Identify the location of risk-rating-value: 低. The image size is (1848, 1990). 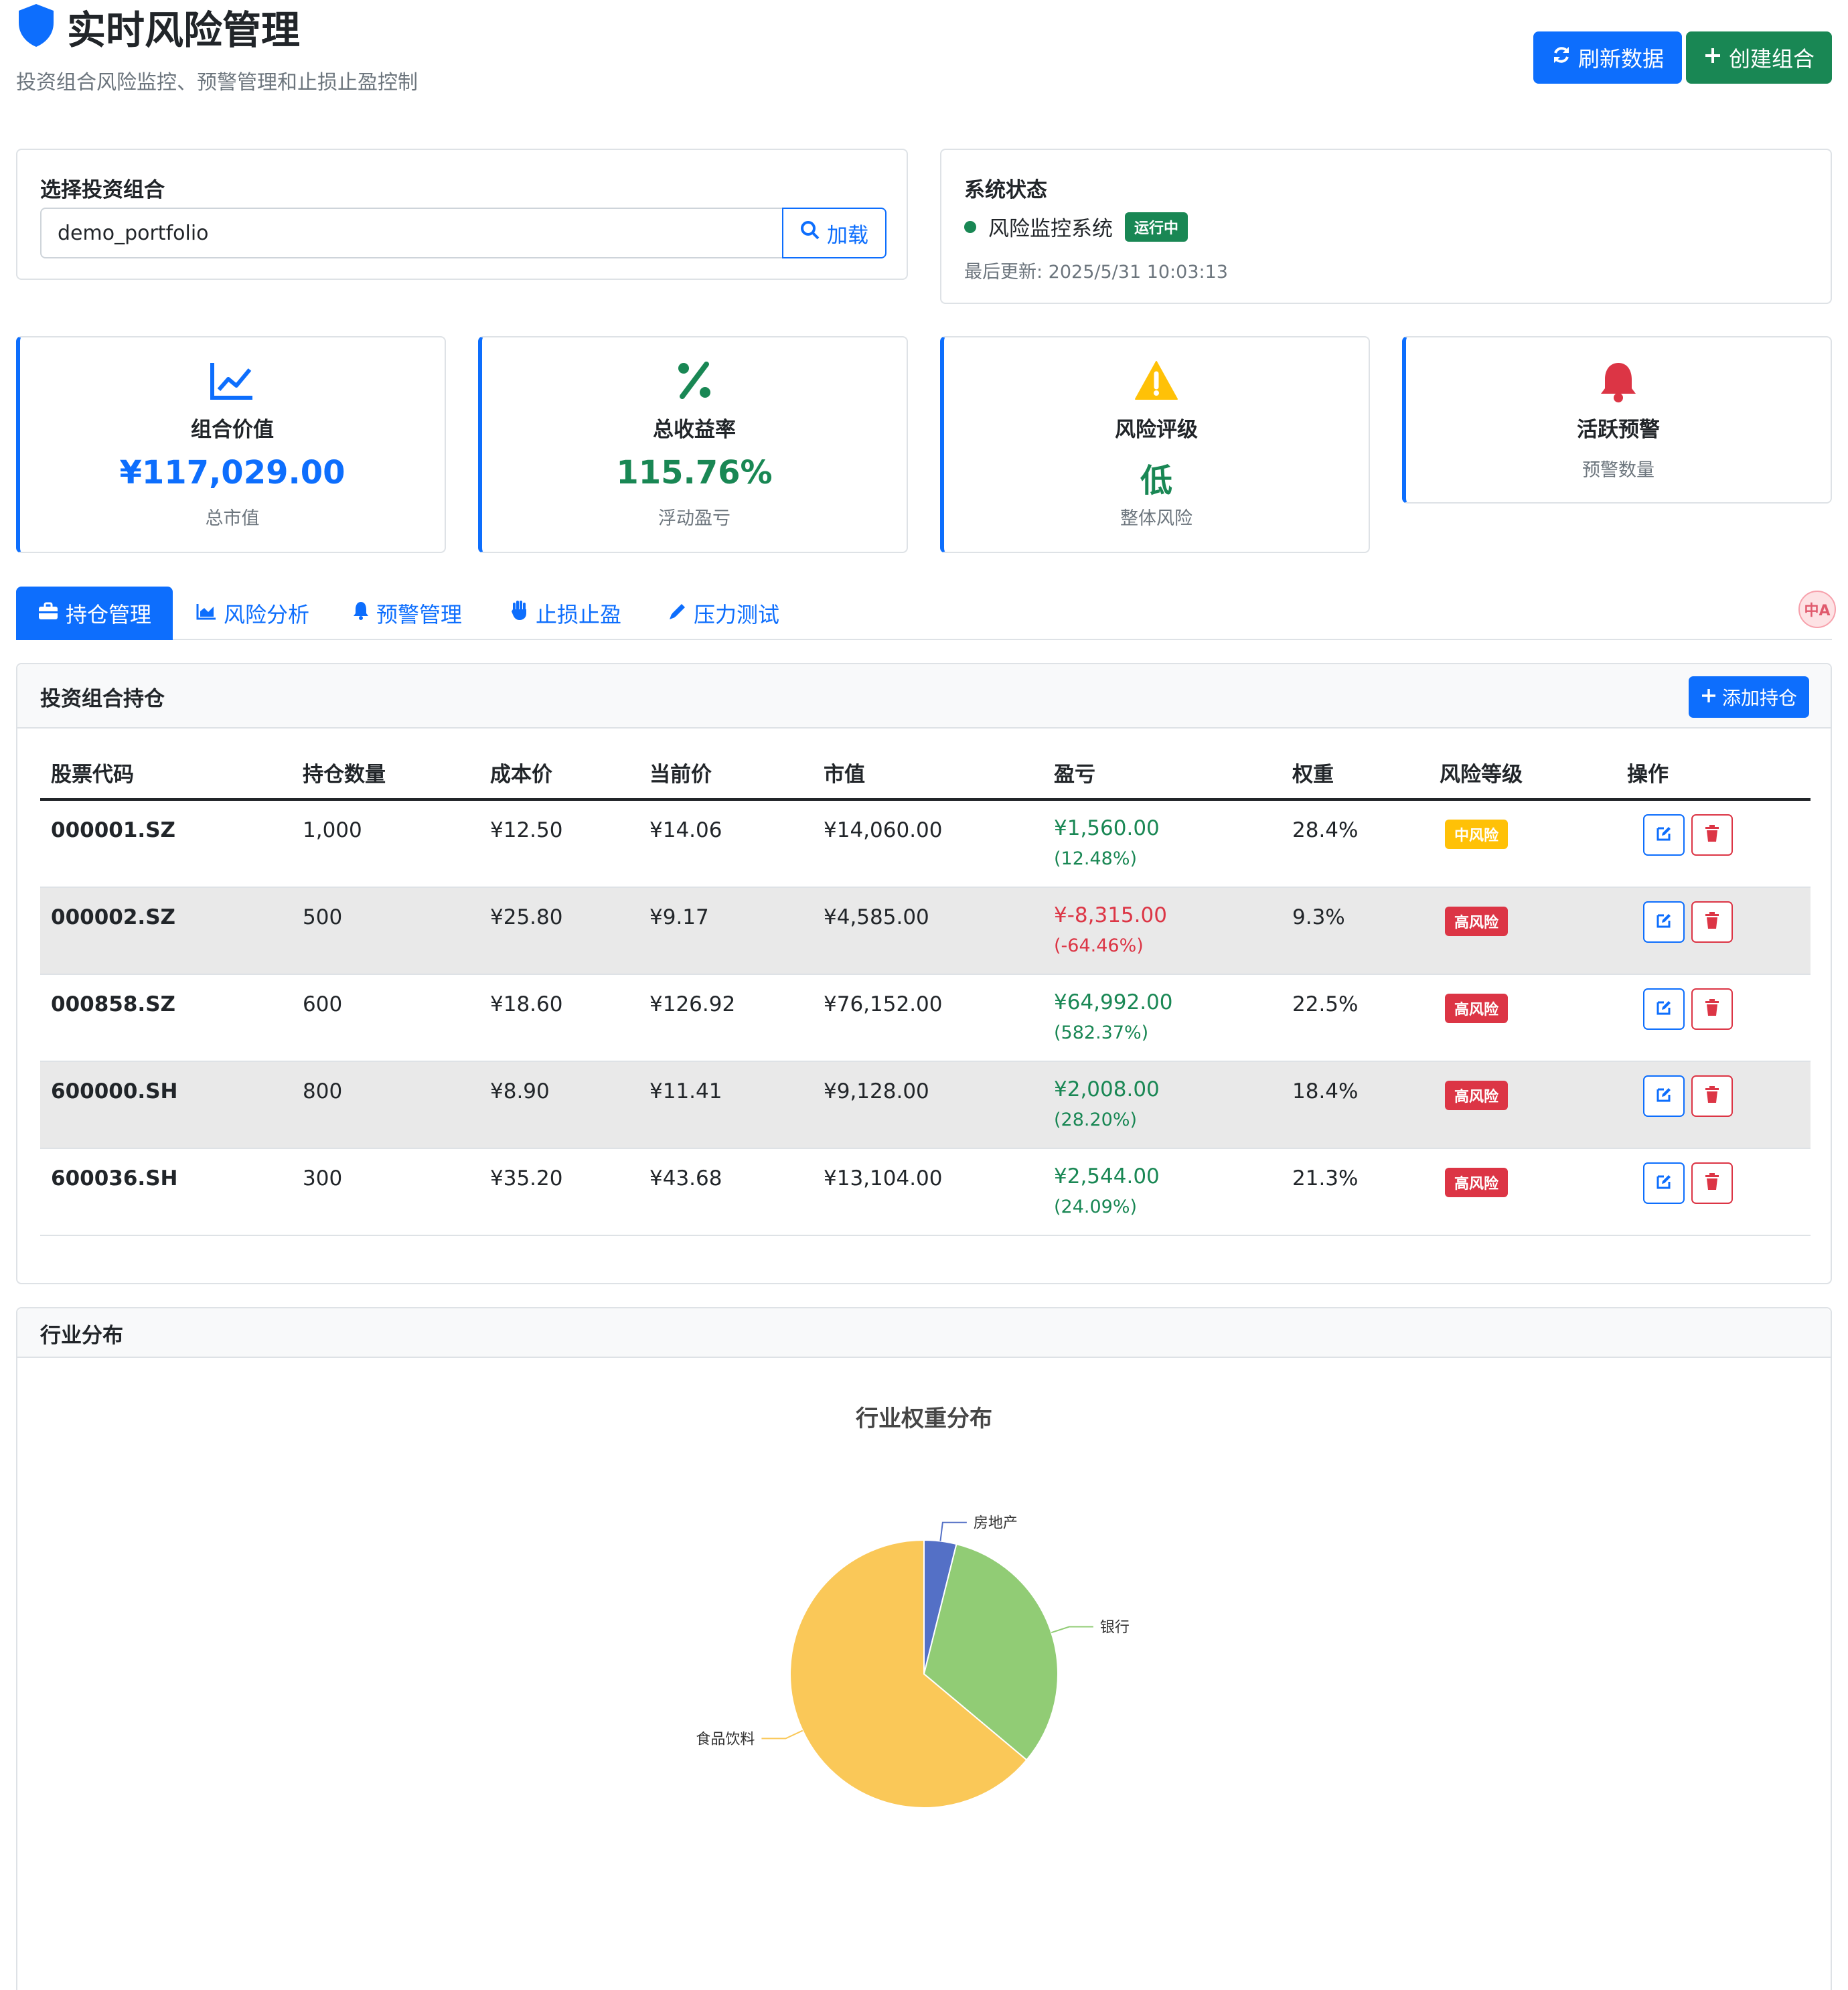
(1156, 481).